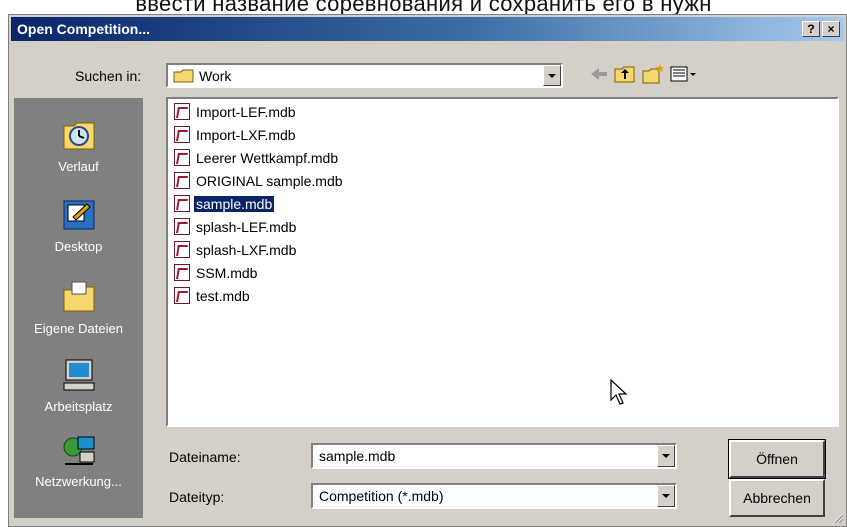 This screenshot has height=527, width=847. Describe the element at coordinates (777, 459) in the screenshot. I see `open-button: Öffnen` at that location.